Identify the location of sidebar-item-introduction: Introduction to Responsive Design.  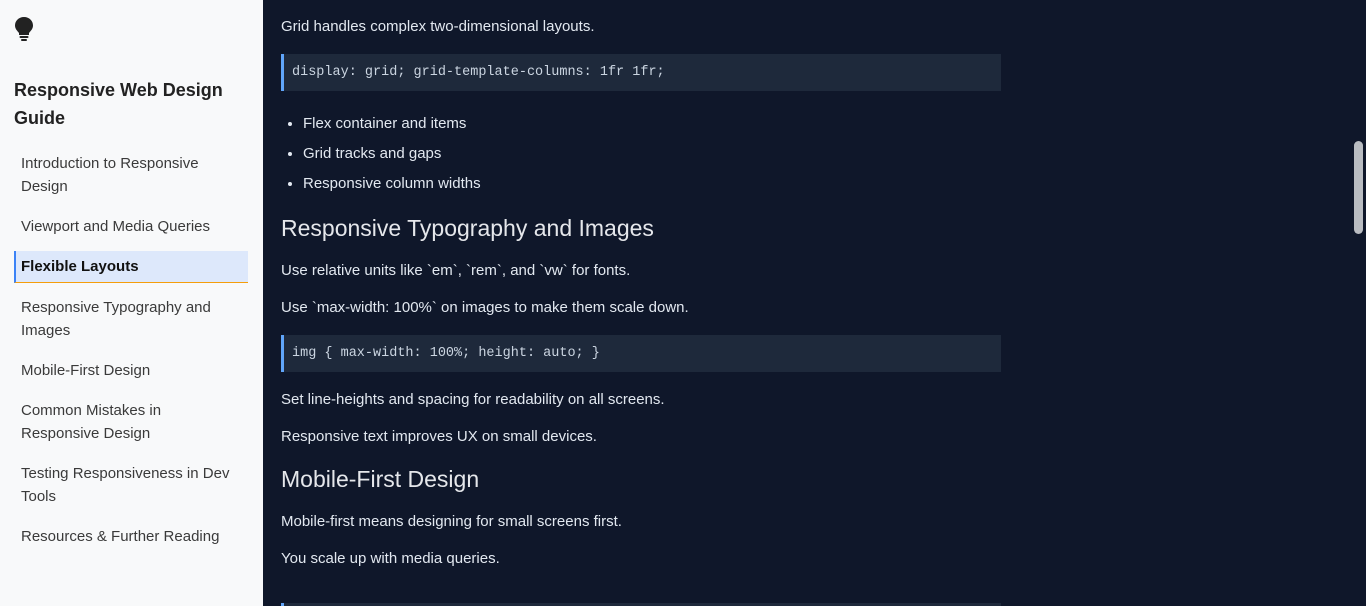
(131, 175).